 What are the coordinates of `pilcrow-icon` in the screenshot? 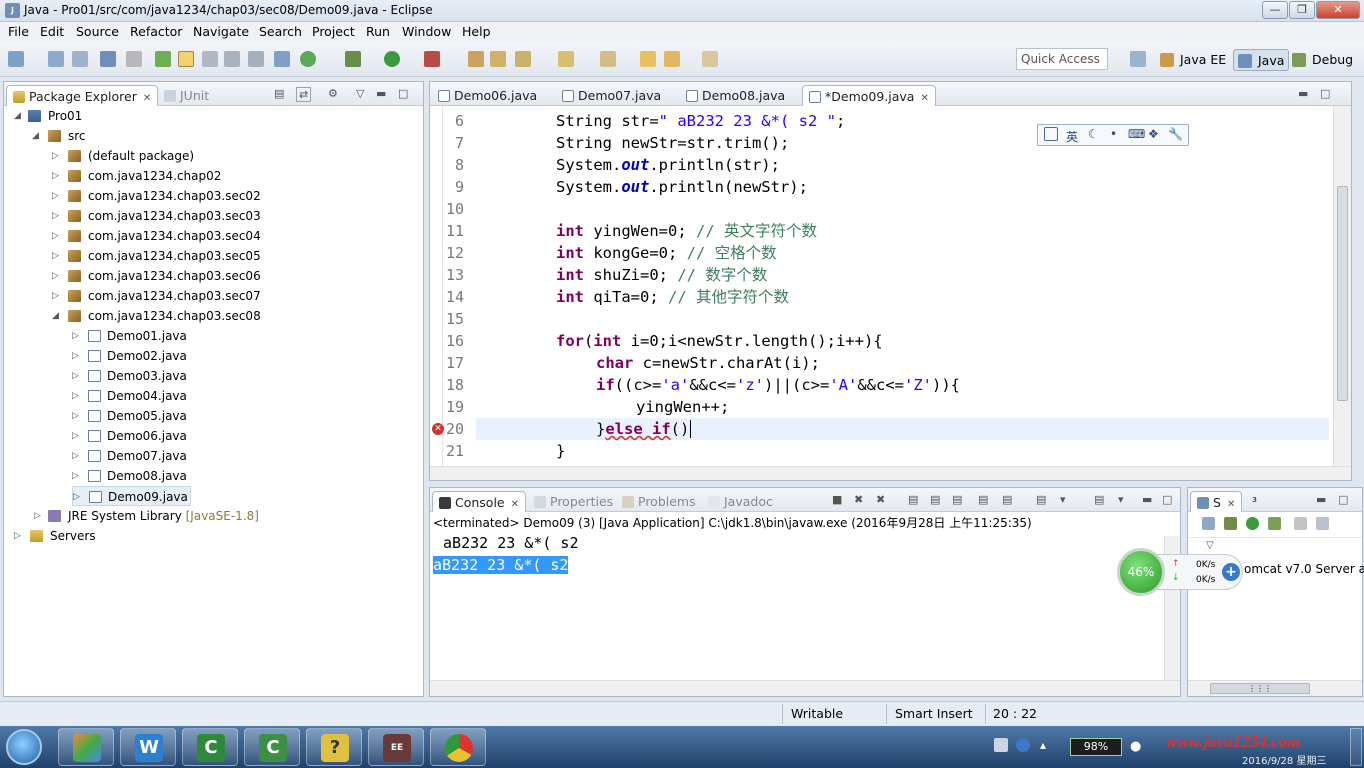 It's located at (256, 59).